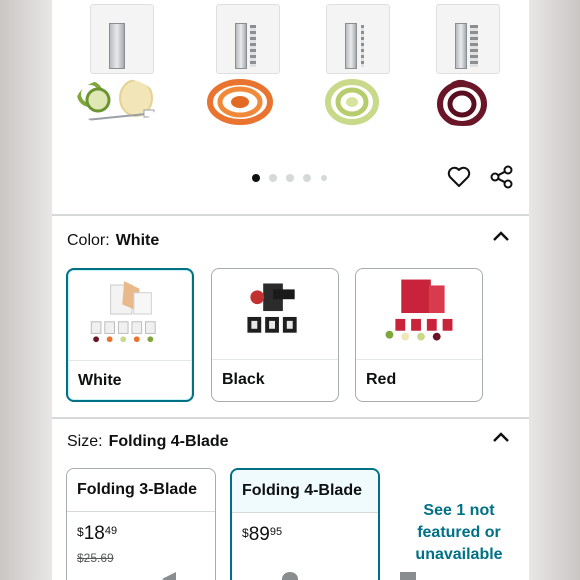 The image size is (580, 580). What do you see at coordinates (168, 441) in the screenshot?
I see `selected-size-value: Folding 4-Blade` at bounding box center [168, 441].